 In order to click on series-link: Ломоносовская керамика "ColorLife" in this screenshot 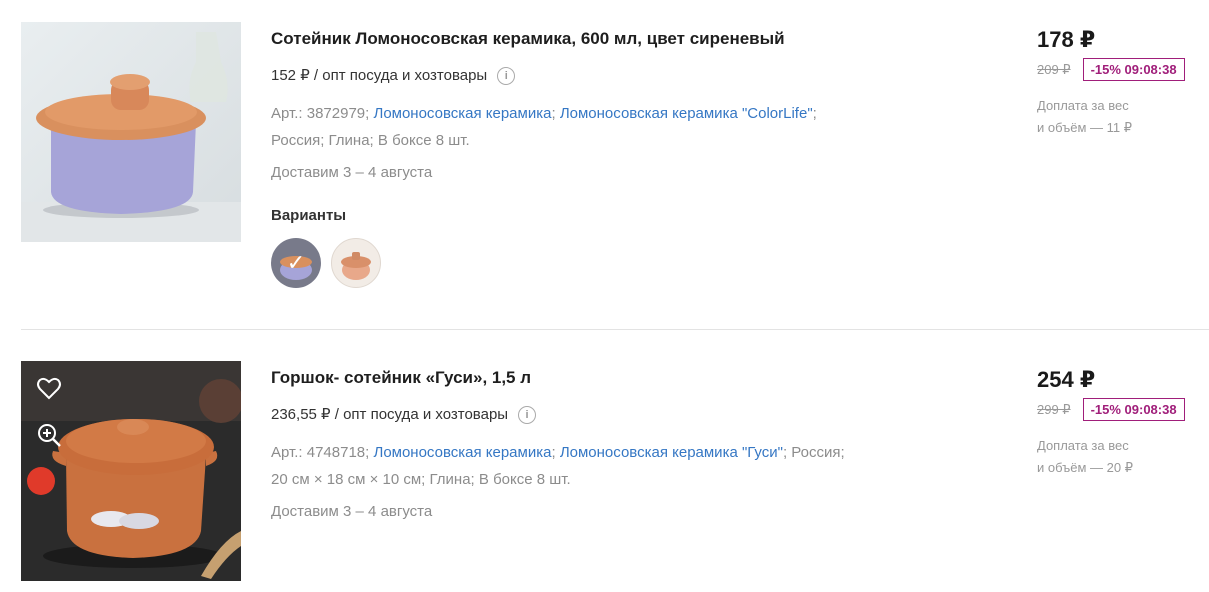, I will do `click(686, 113)`.